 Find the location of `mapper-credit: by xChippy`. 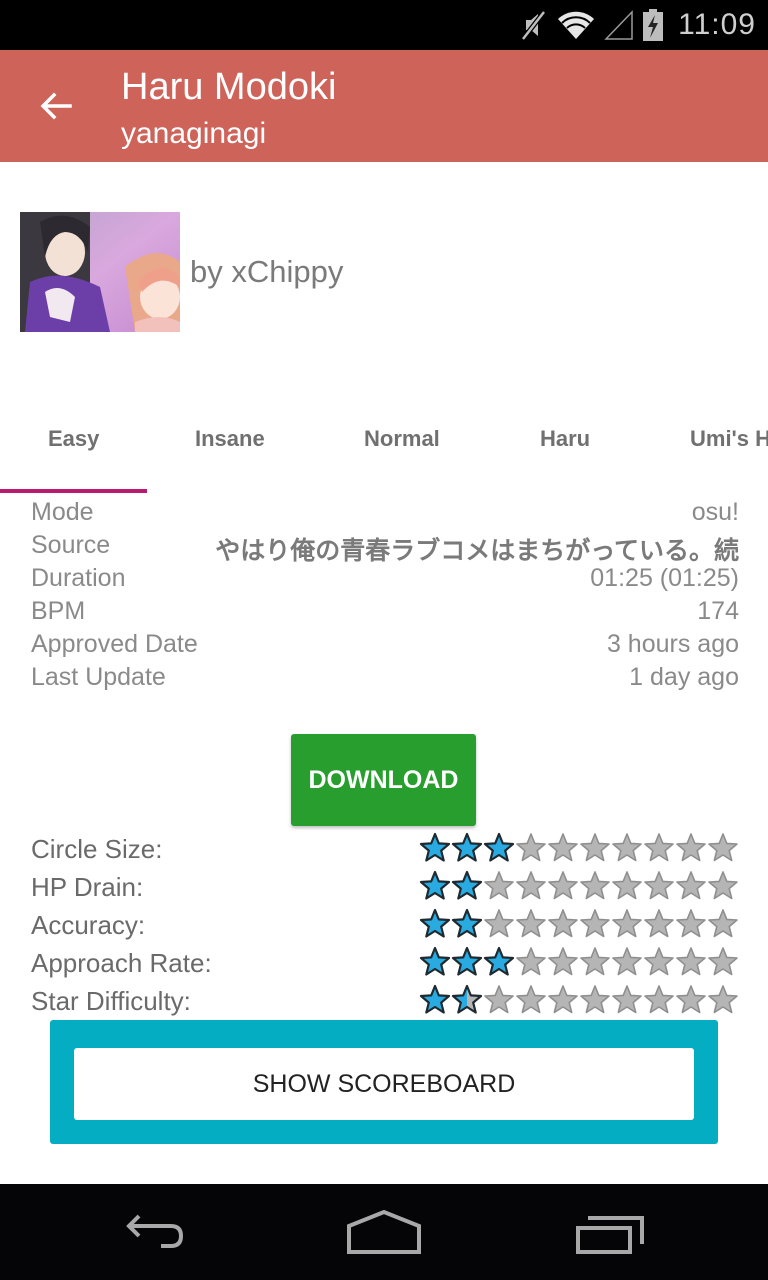

mapper-credit: by xChippy is located at coordinates (267, 271).